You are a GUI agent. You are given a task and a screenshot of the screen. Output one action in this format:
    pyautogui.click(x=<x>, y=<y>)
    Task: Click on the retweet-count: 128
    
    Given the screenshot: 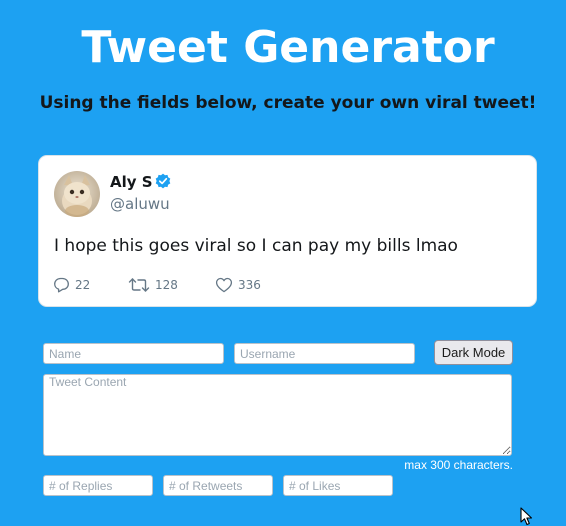 What is the action you would take?
    pyautogui.click(x=153, y=285)
    